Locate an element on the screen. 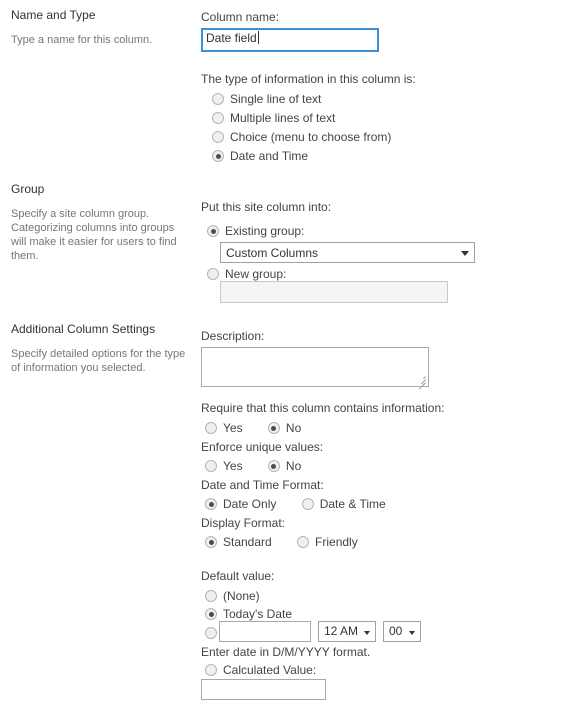 The height and width of the screenshot is (706, 563). default-value-option-specific is located at coordinates (211, 633).